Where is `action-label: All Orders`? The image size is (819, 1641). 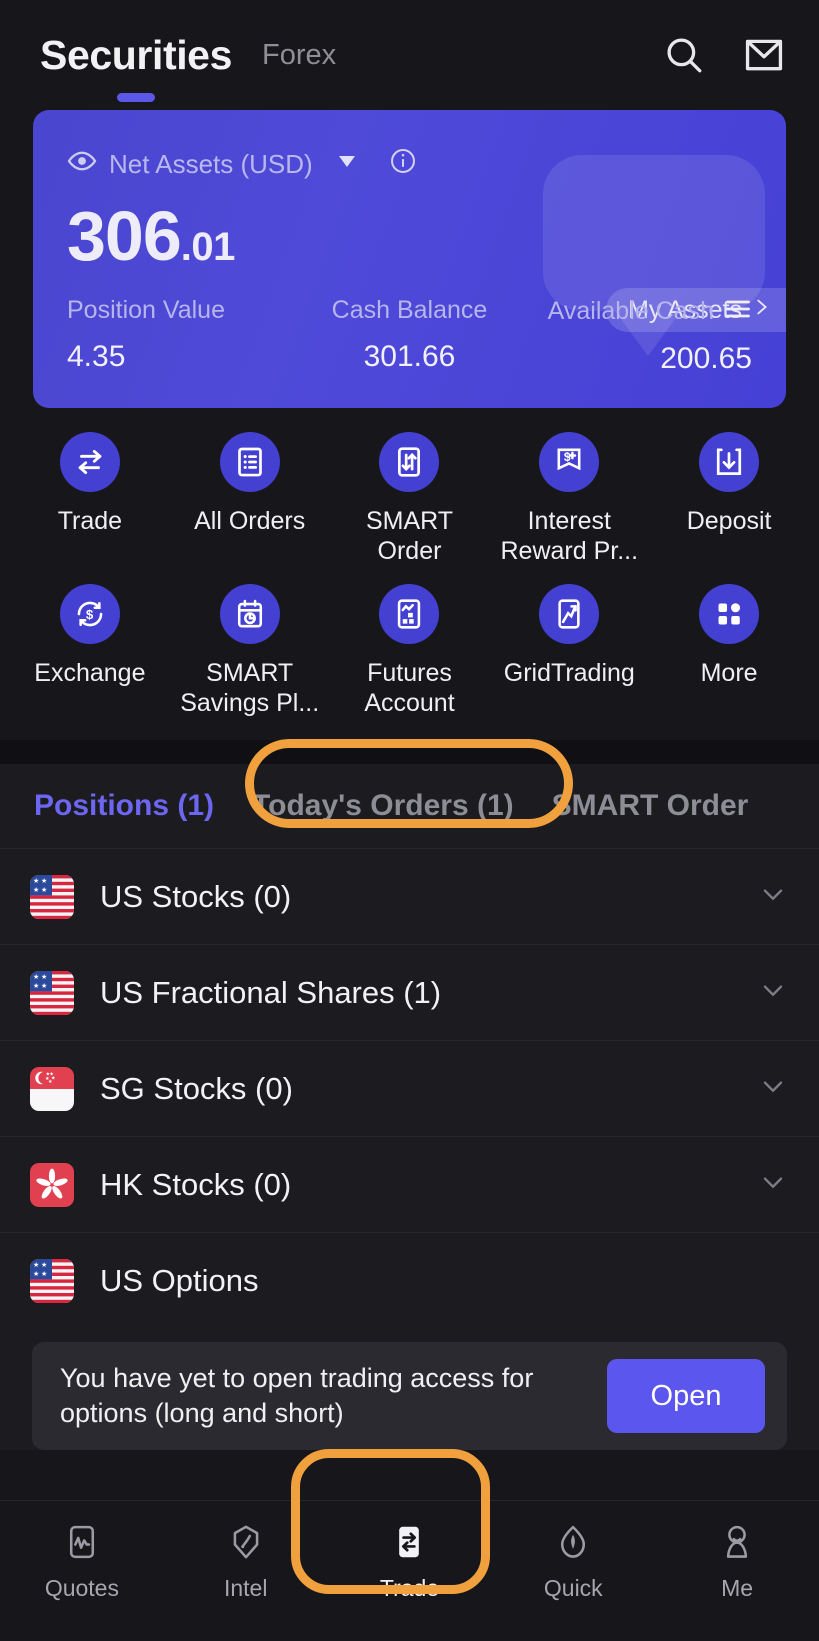 action-label: All Orders is located at coordinates (250, 521).